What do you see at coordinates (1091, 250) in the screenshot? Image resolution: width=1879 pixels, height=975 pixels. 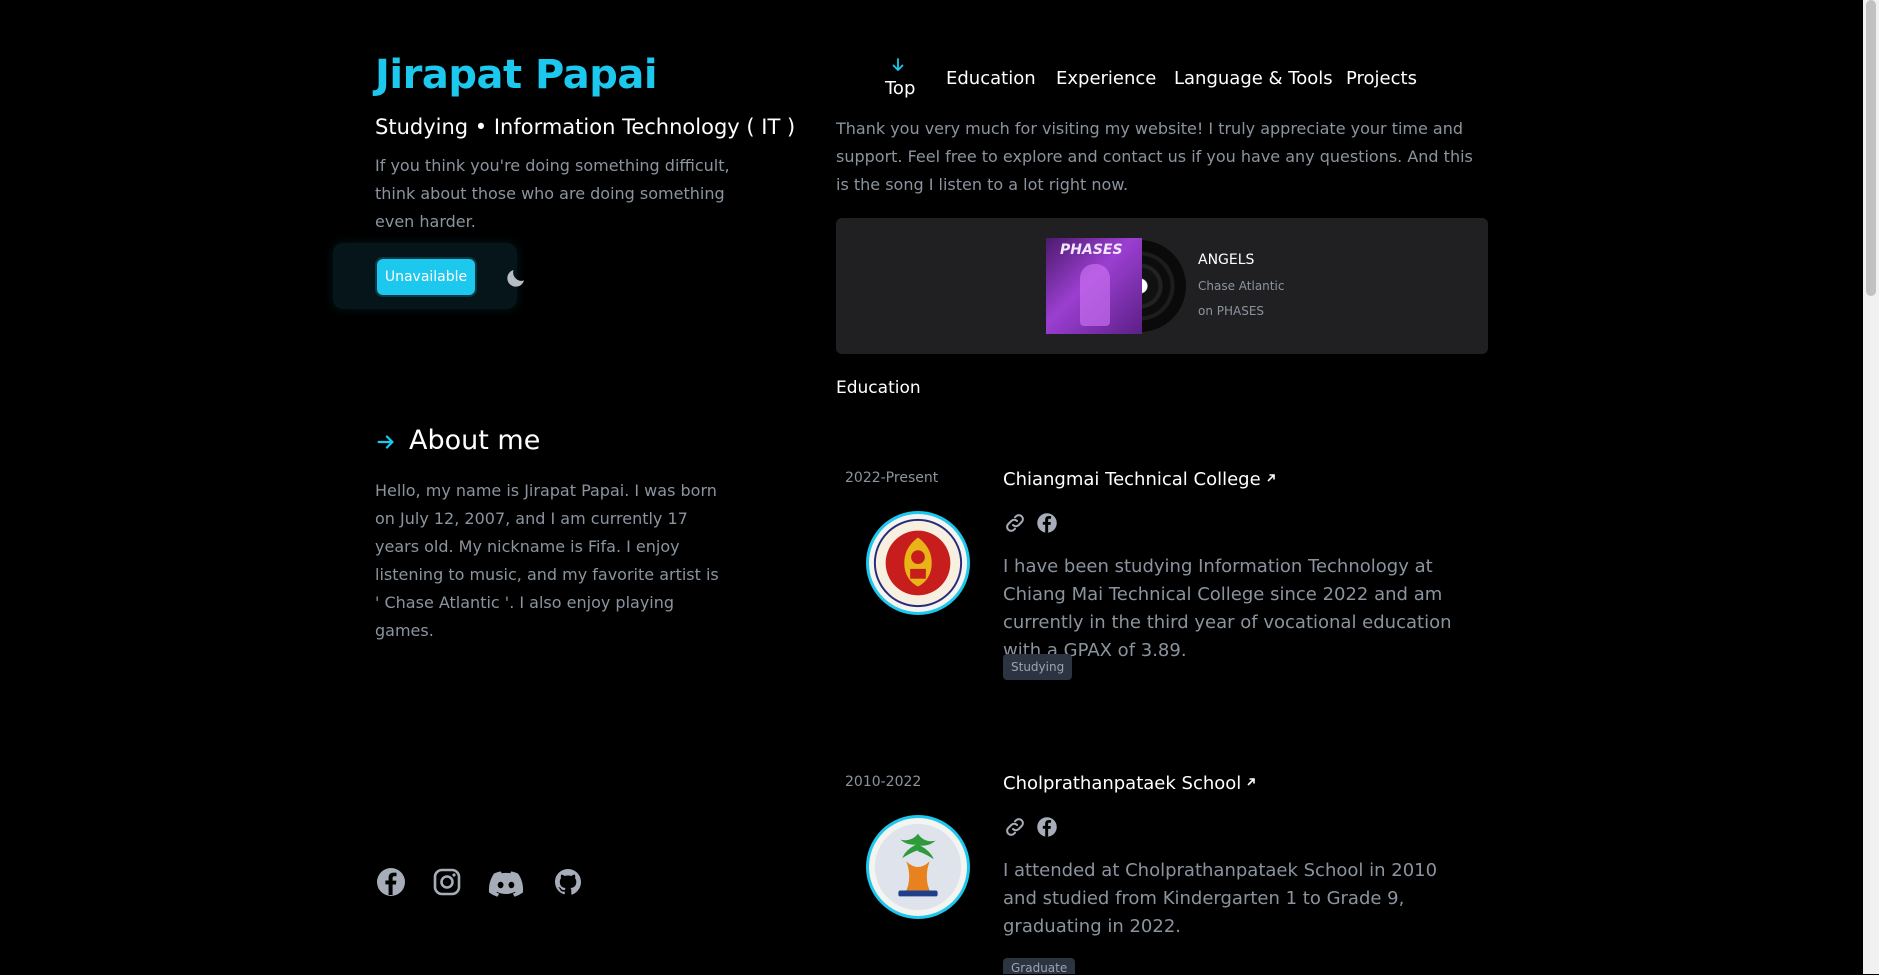 I see `album-cover-title: PHASES` at bounding box center [1091, 250].